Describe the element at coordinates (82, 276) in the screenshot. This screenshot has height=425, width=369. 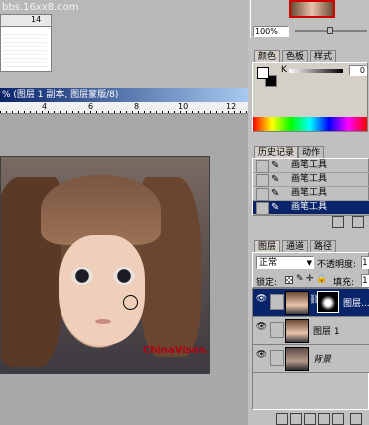
I see `eye-left` at that location.